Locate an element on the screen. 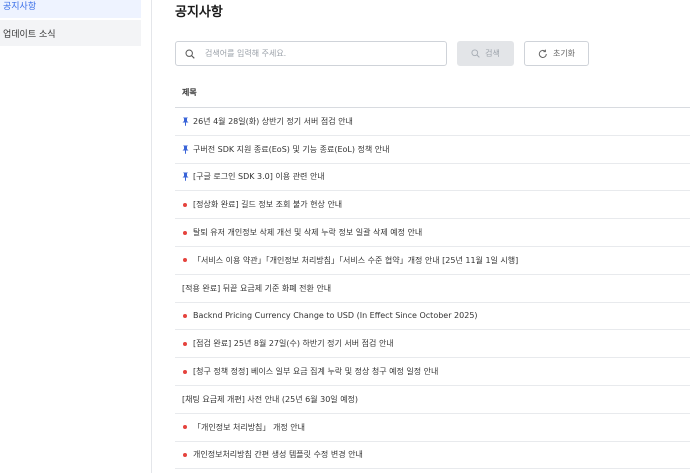 The height and width of the screenshot is (473, 690). table-row: 26년 4월 28일(화) 상반기 정기 서버 점검 안내 is located at coordinates (432, 122).